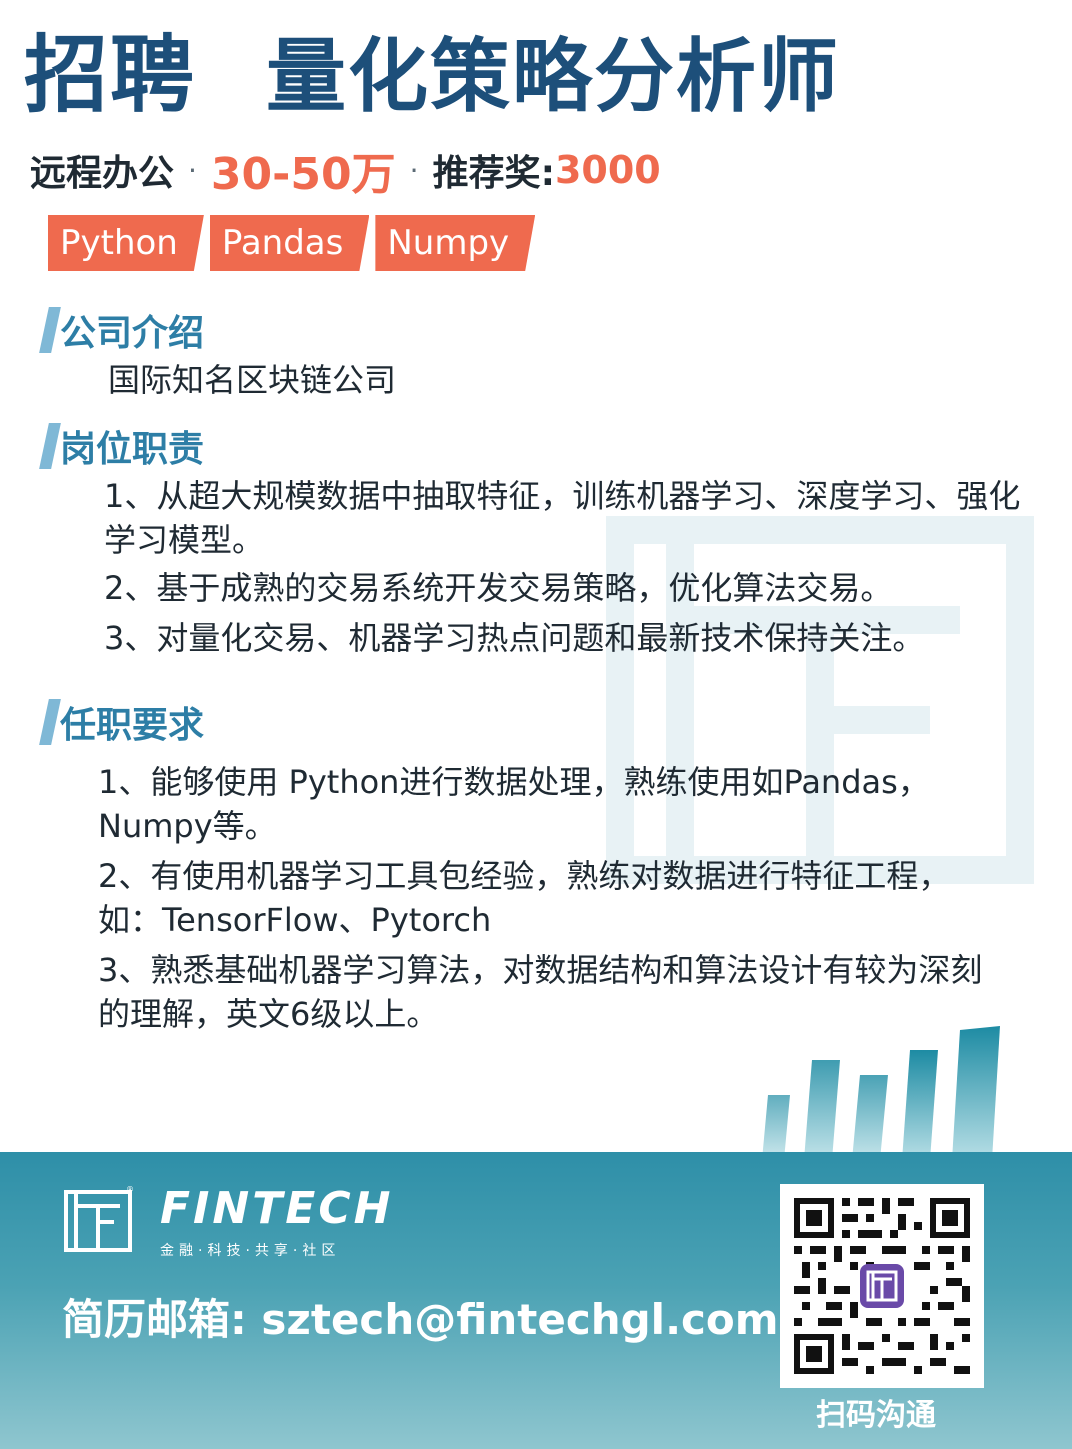 Image resolution: width=1072 pixels, height=1449 pixels. Describe the element at coordinates (110, 75) in the screenshot. I see `recruit-title: 招聘` at that location.